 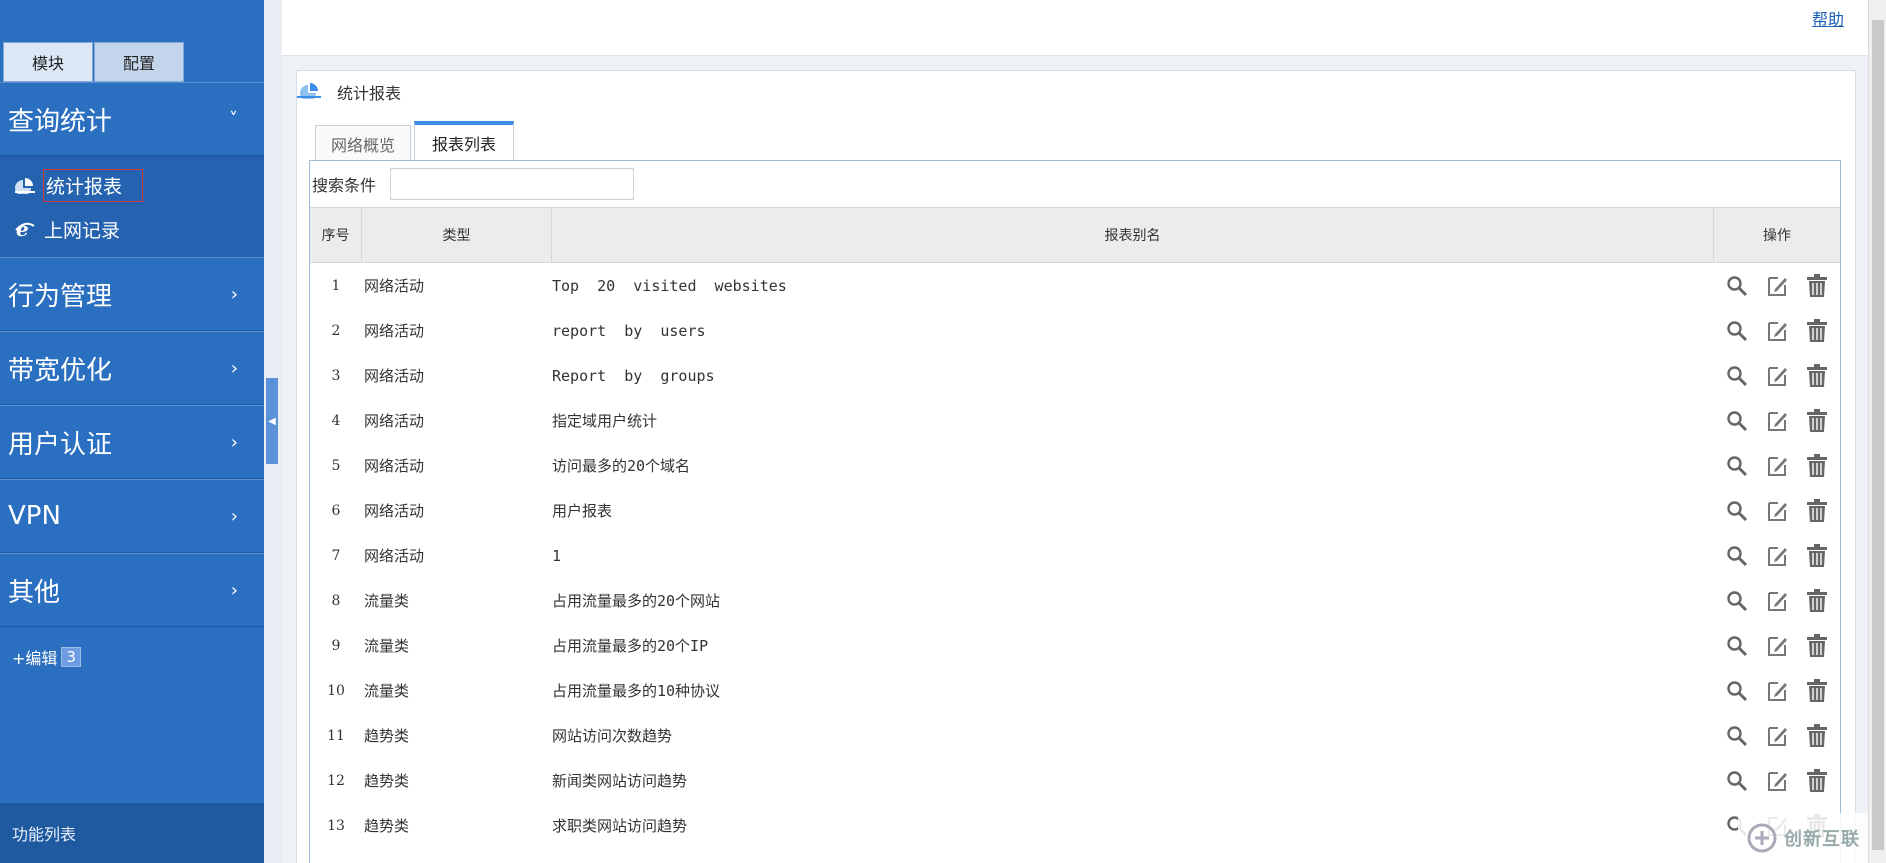 What do you see at coordinates (1075, 645) in the screenshot?
I see `table-row: 9 流量类 占用流量最多的20个IP` at bounding box center [1075, 645].